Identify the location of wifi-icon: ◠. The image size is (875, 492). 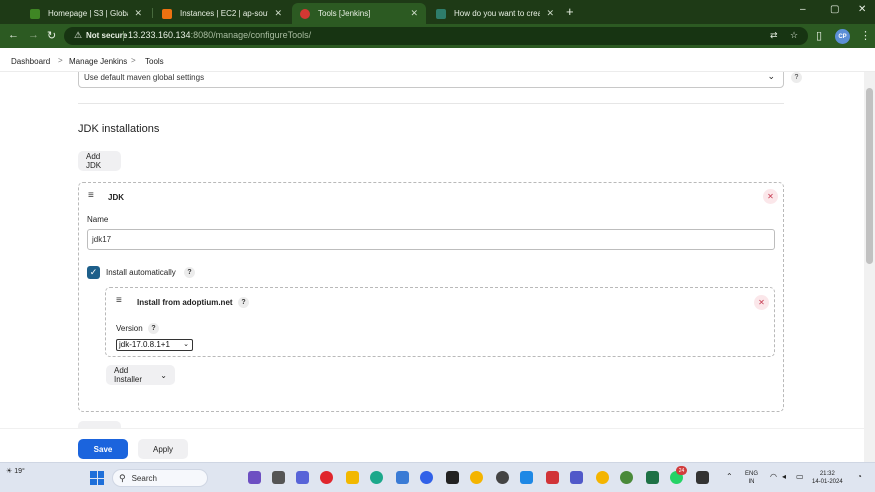
(773, 476).